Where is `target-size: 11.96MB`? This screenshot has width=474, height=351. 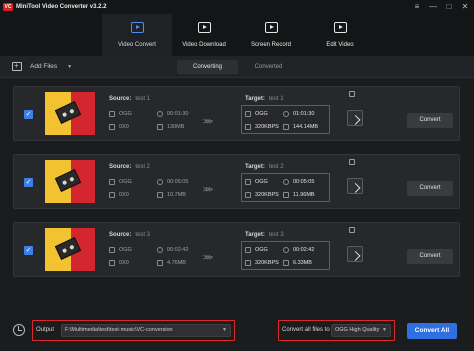 target-size: 11.96MB is located at coordinates (299, 195).